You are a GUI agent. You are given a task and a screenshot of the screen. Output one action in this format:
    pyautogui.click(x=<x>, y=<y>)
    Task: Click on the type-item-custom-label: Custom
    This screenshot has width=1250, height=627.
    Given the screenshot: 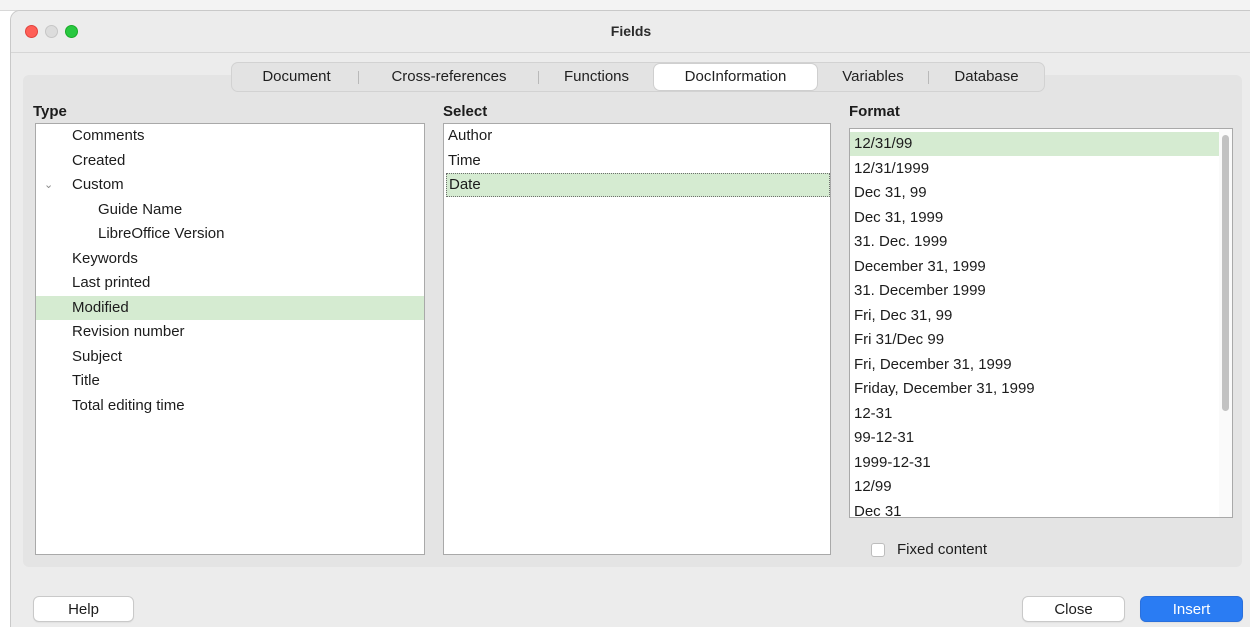 What is the action you would take?
    pyautogui.click(x=98, y=184)
    